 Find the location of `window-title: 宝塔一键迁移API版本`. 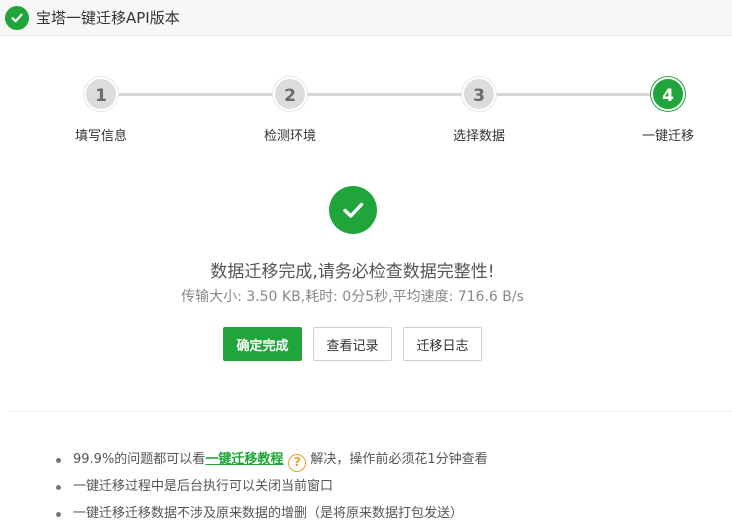

window-title: 宝塔一键迁移API版本 is located at coordinates (108, 18).